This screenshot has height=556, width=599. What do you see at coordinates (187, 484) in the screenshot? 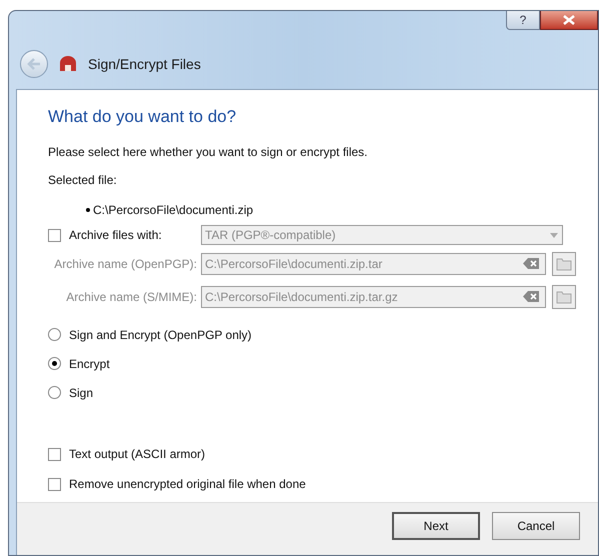
I see `checkbox-label: Remove unencrypted original file when done` at bounding box center [187, 484].